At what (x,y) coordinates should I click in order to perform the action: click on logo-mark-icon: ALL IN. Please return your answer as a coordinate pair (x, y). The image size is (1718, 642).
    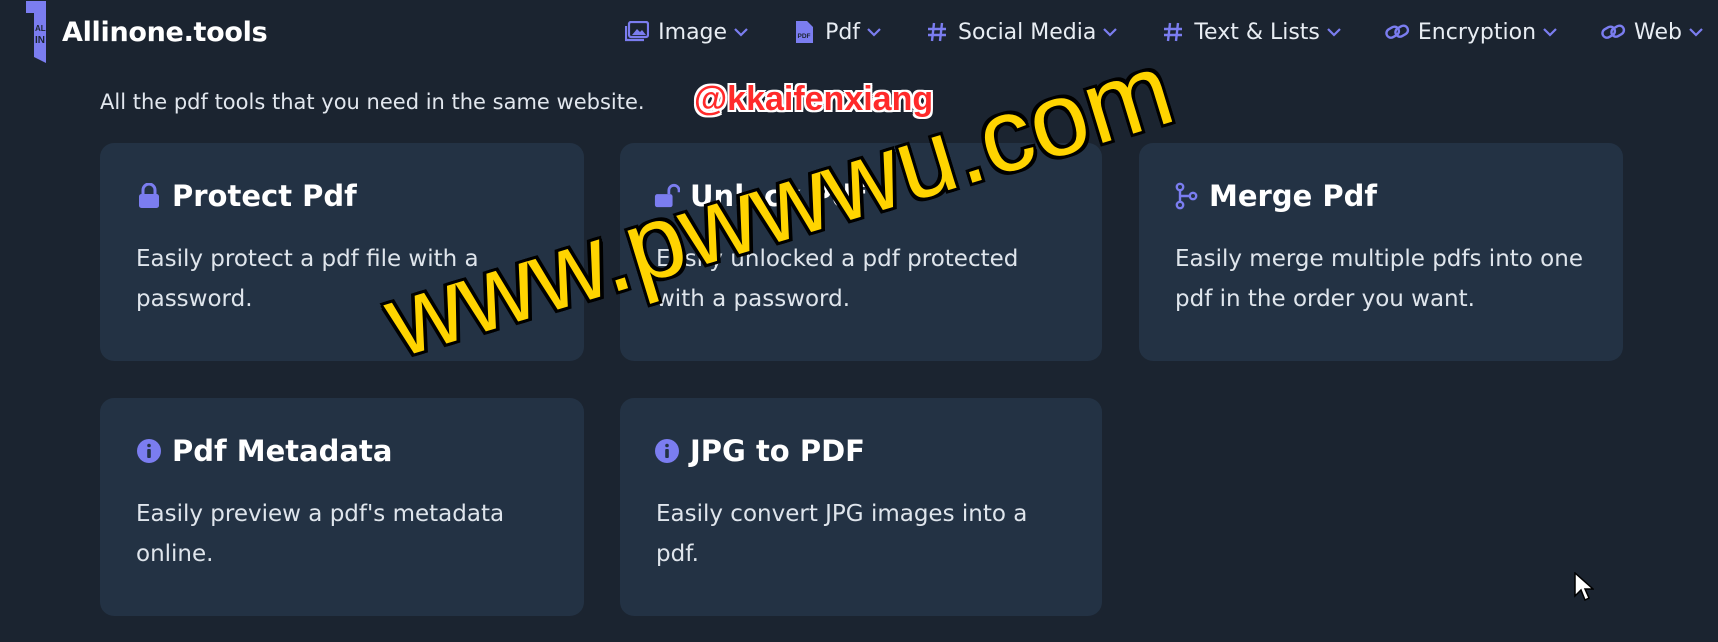
    Looking at the image, I should click on (39, 32).